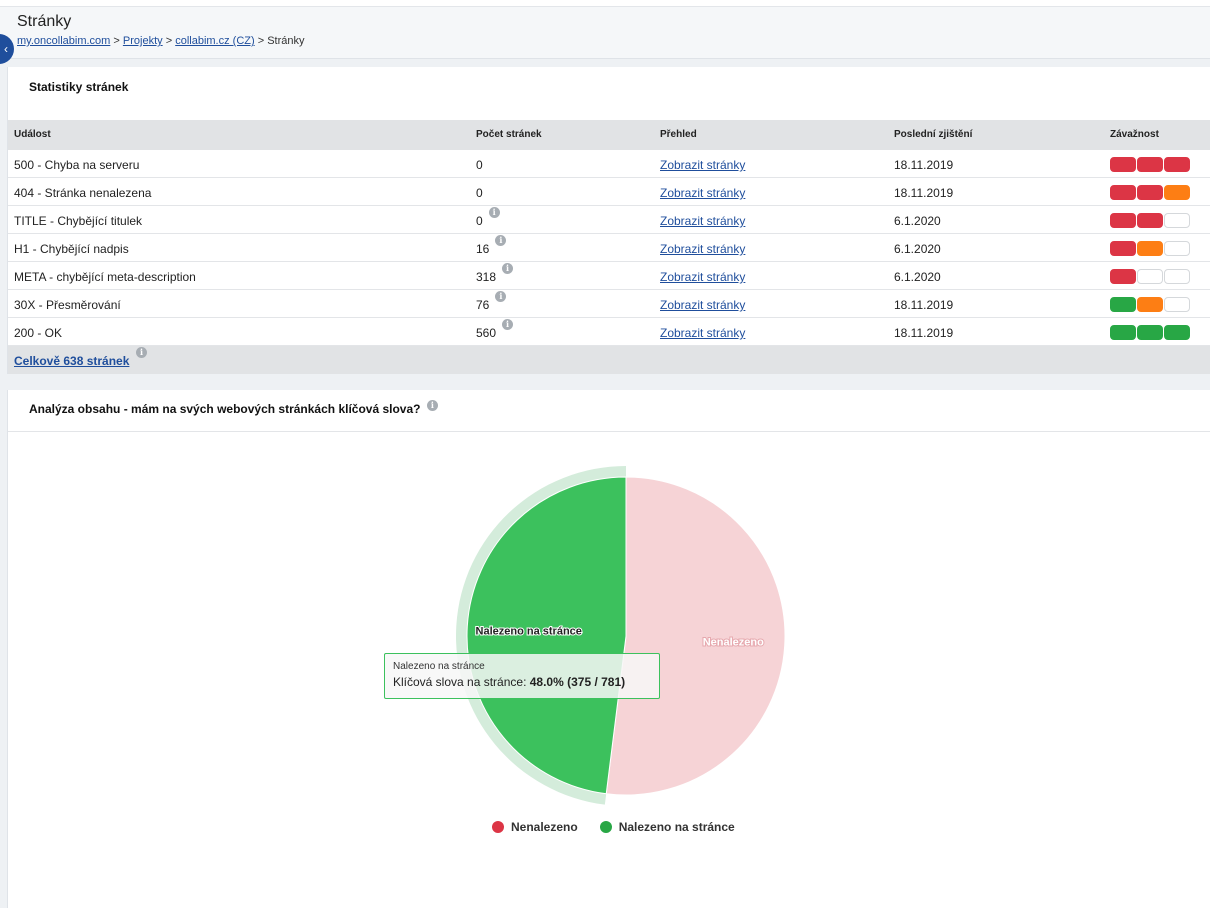  I want to click on event-cell: 30X - Přesměrování, so click(67, 305).